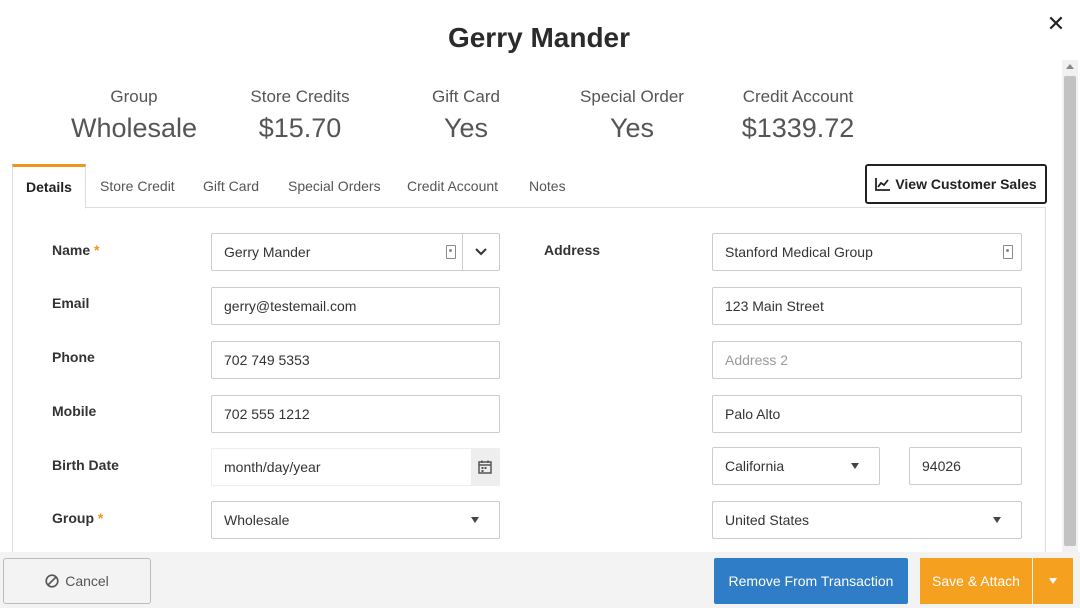  What do you see at coordinates (290, 306) in the screenshot?
I see `email-input-value: gerry@testemail.com` at bounding box center [290, 306].